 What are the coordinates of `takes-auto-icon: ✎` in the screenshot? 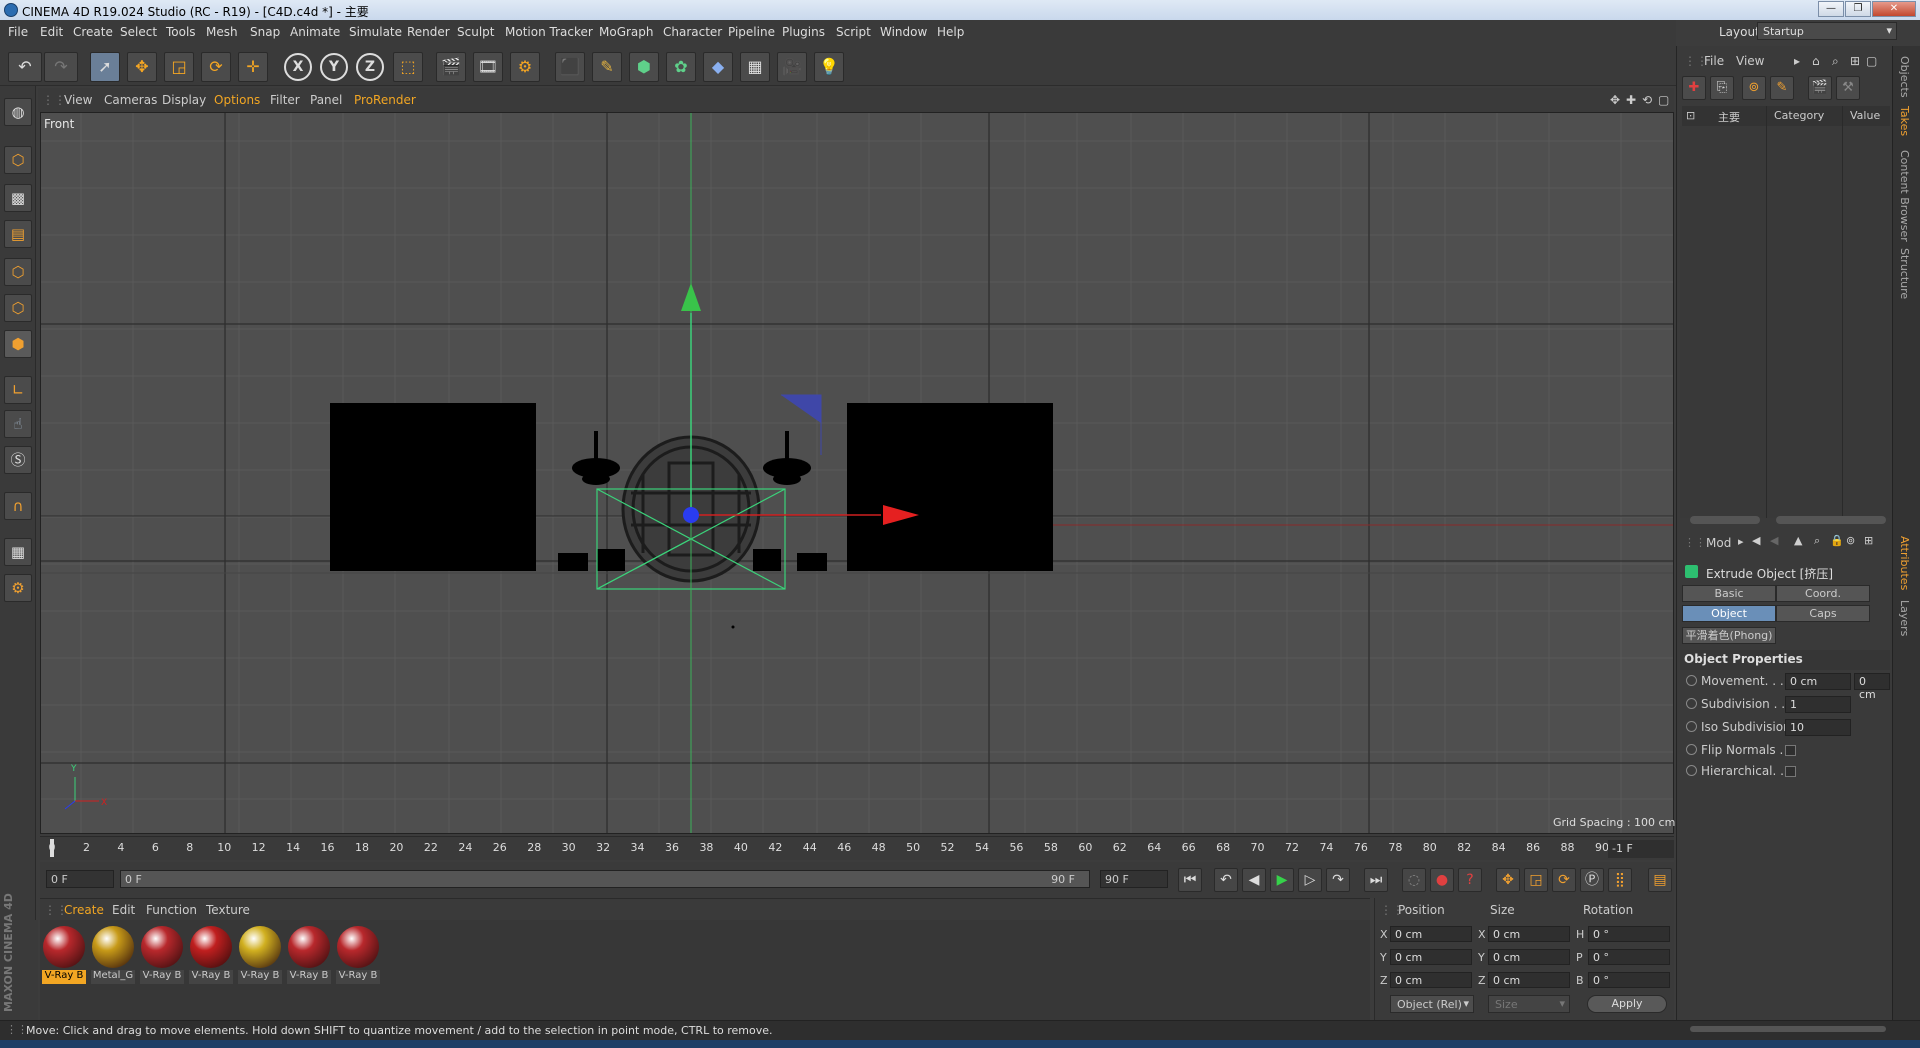 It's located at (1782, 88).